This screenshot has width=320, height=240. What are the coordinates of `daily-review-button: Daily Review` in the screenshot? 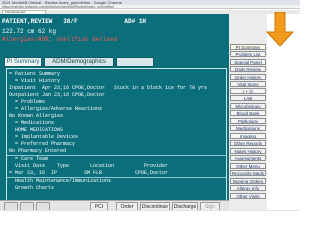 It's located at (248, 69).